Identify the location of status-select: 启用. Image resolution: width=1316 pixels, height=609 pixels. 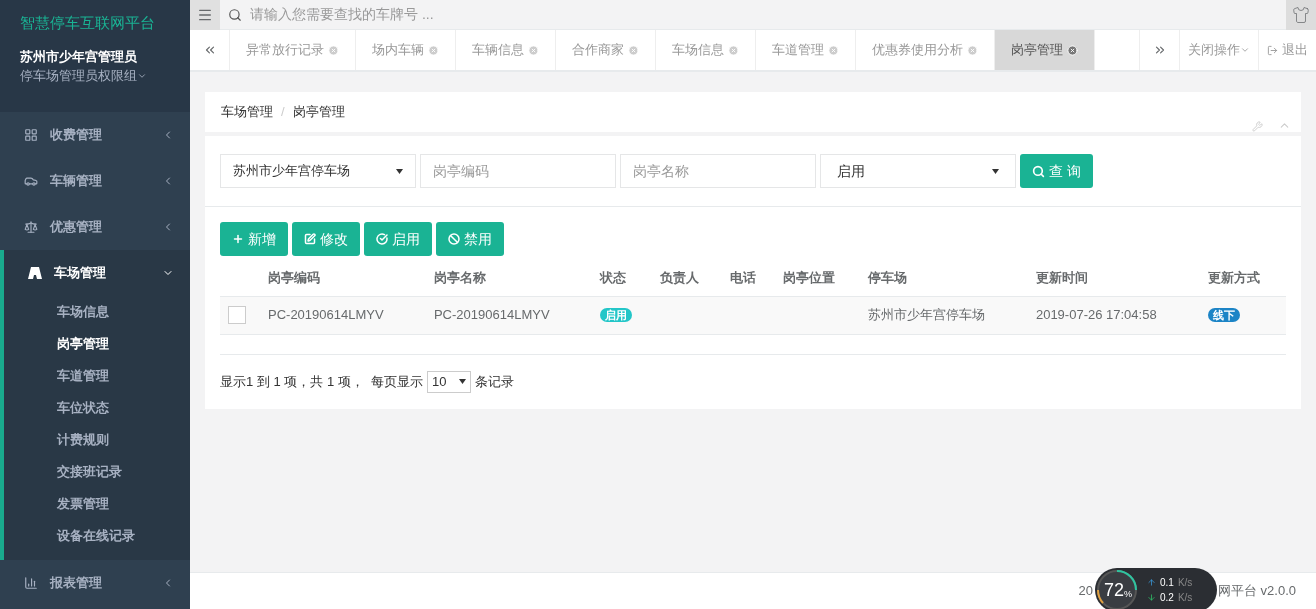
(918, 171).